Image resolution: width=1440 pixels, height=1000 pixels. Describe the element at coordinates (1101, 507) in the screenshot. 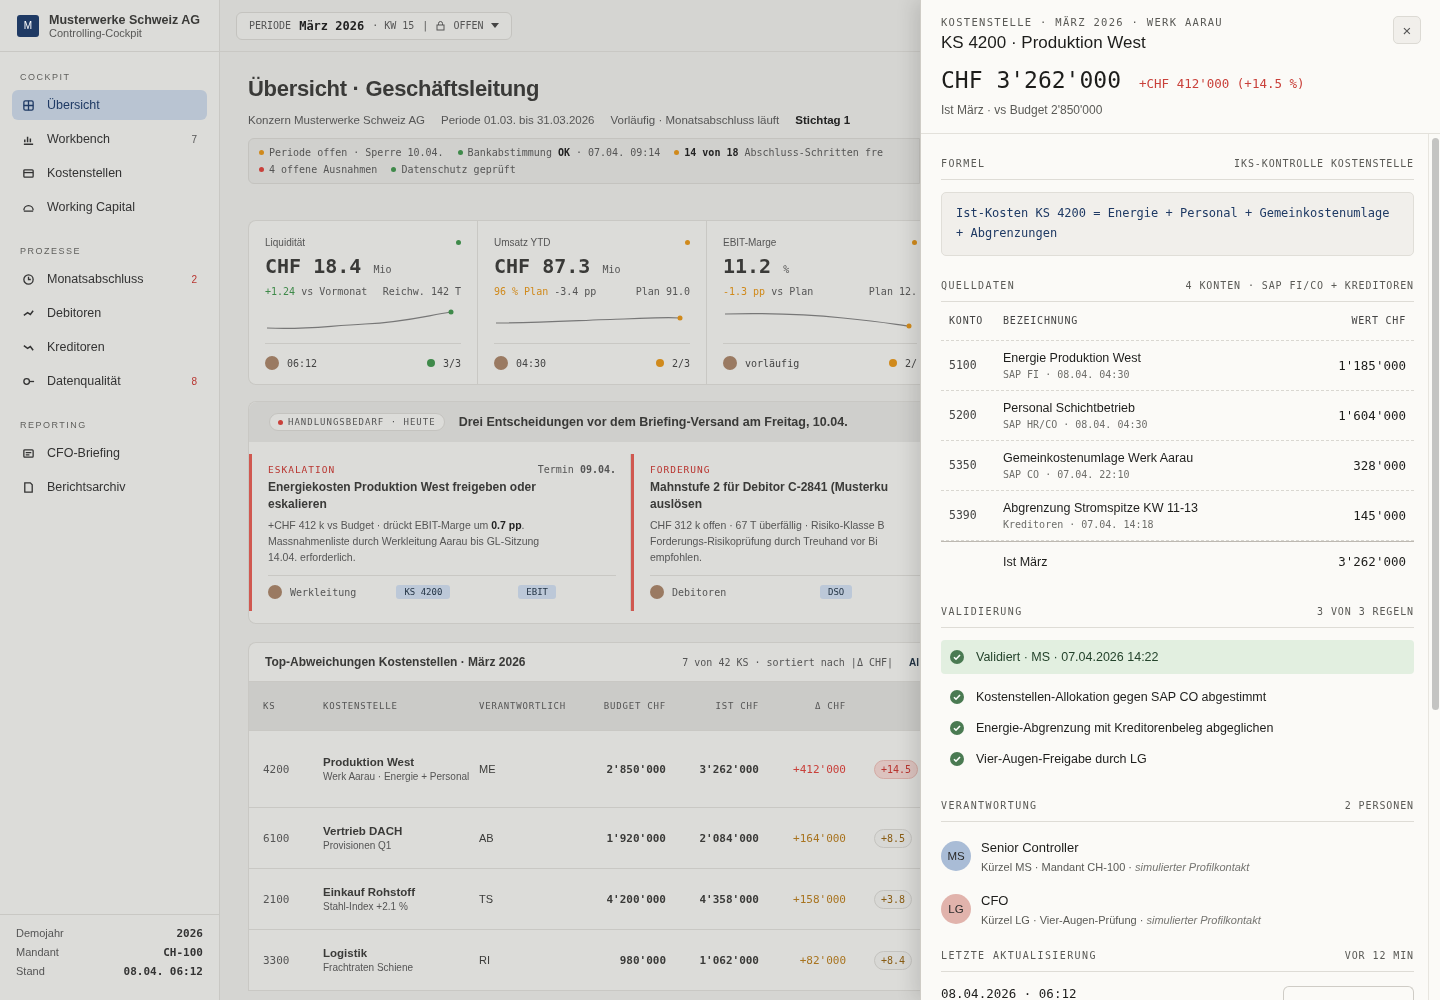

I see `account-name: Abgrenzung Stromspitze KW 11-13` at that location.